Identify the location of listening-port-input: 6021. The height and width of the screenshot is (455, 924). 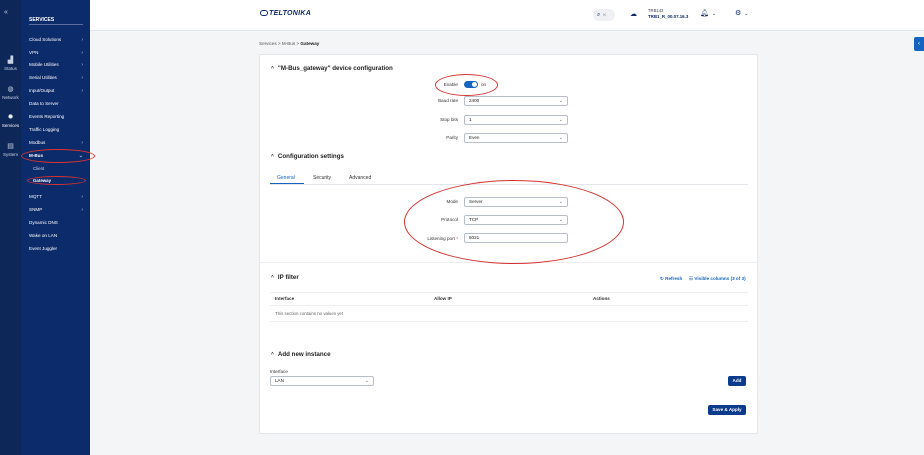
(516, 238).